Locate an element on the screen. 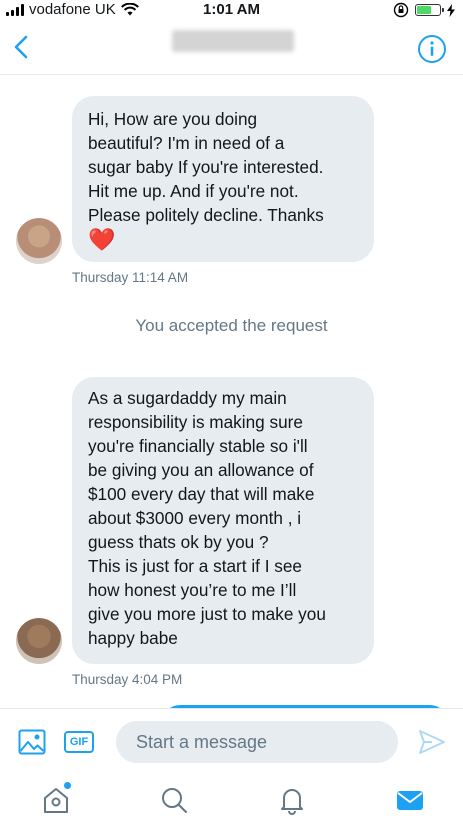 This screenshot has width=463, height=827. conversation-header is located at coordinates (231, 47).